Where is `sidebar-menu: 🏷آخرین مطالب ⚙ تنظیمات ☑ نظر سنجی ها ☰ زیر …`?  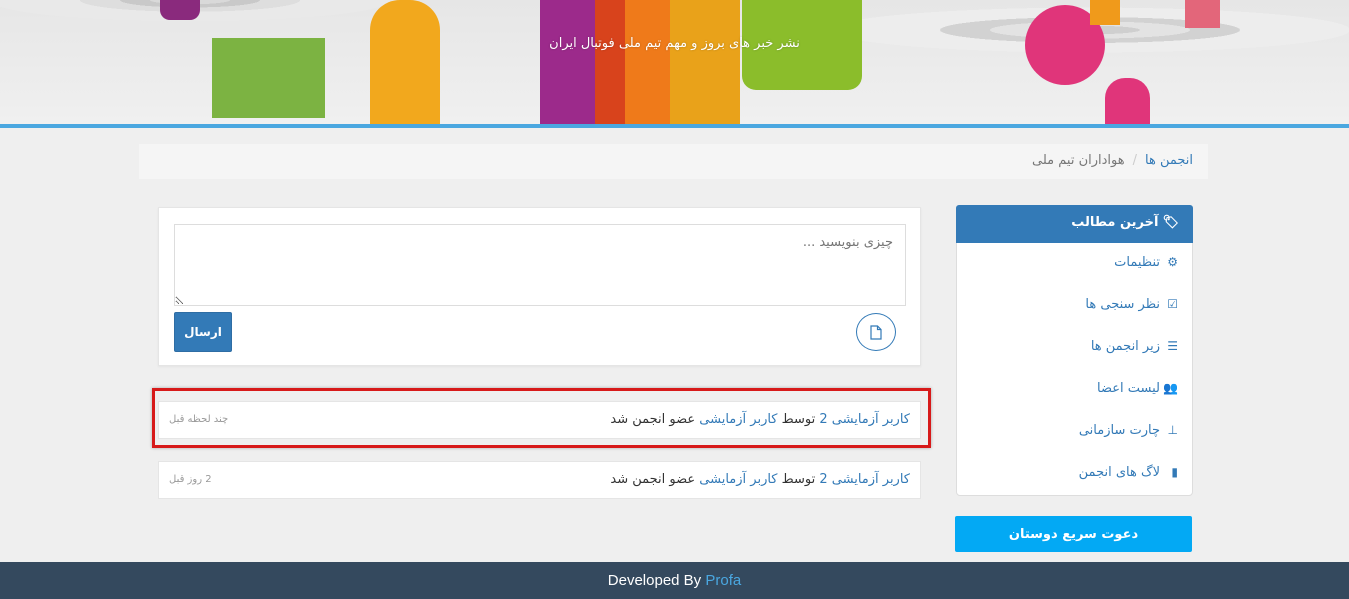
sidebar-menu: 🏷آخرین مطالب ⚙ تنظیمات ☑ نظر سنجی ها ☰ زیر … is located at coordinates (1074, 350).